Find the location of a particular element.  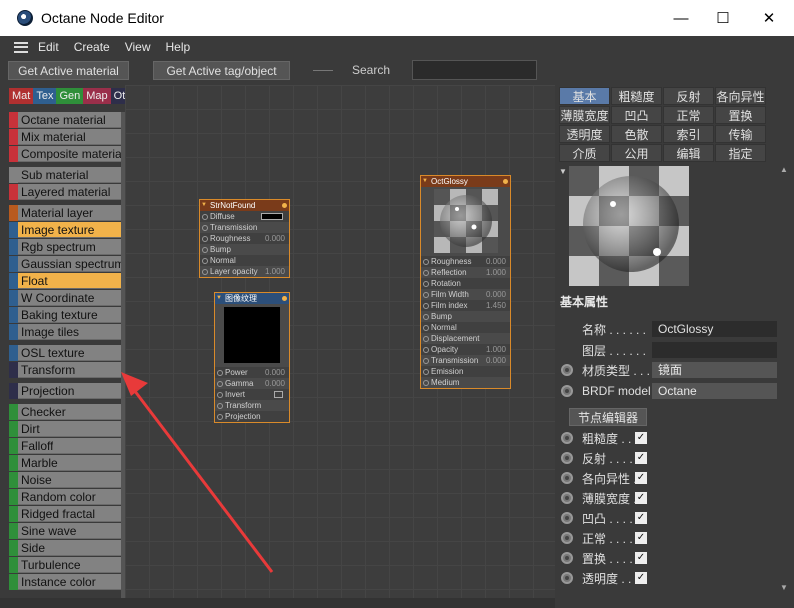

category-tab-gen: Gen is located at coordinates (70, 96).